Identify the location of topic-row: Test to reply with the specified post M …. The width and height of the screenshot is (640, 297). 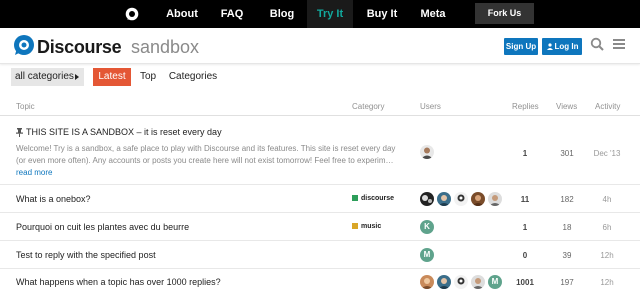
(320, 255).